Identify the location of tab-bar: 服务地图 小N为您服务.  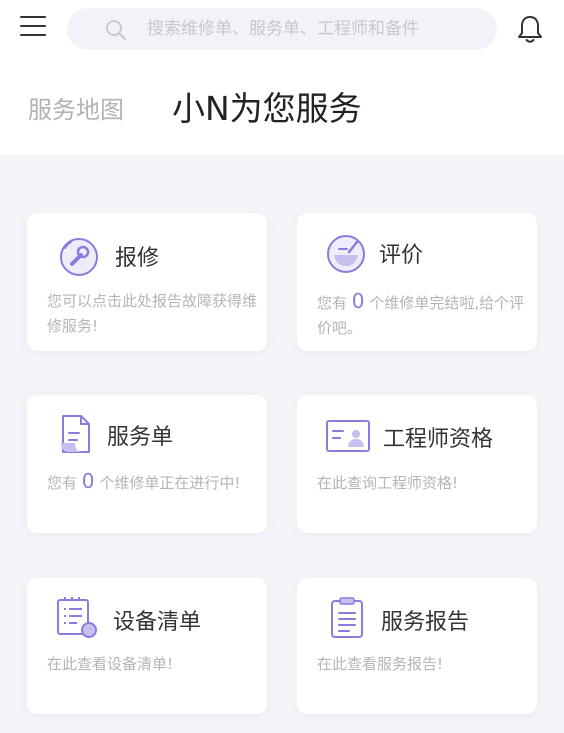
(282, 108).